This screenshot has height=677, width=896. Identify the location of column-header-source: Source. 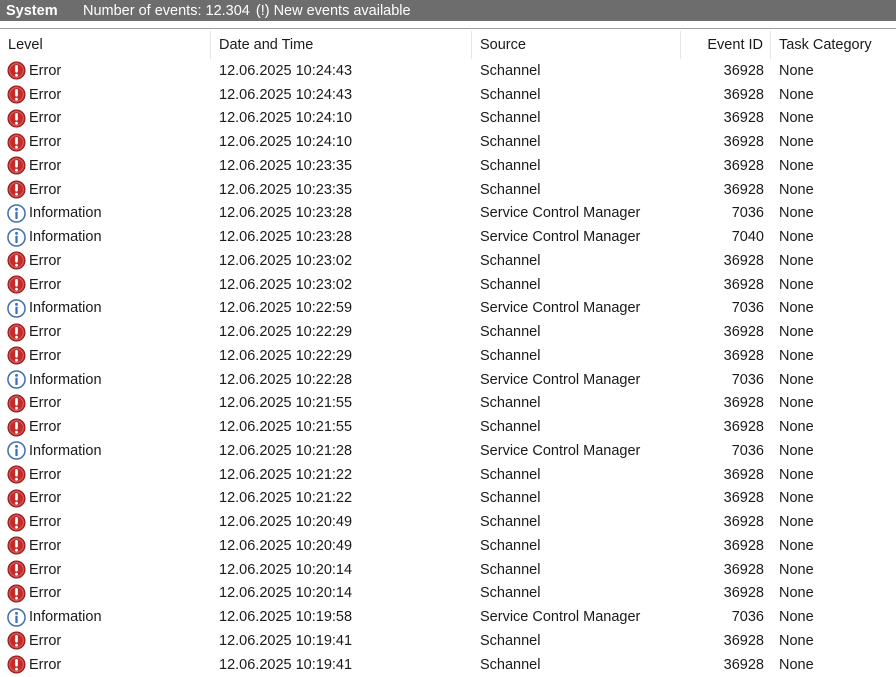
(576, 45).